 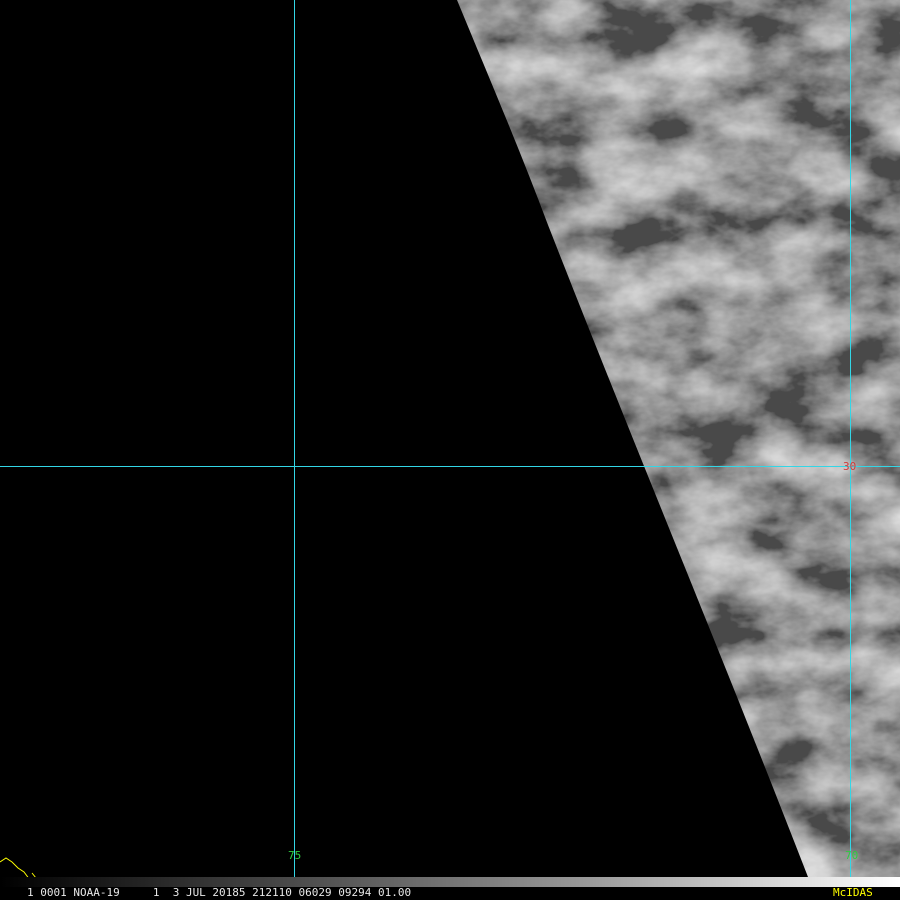 What do you see at coordinates (295, 855) in the screenshot?
I see `longitude-label-75: 75` at bounding box center [295, 855].